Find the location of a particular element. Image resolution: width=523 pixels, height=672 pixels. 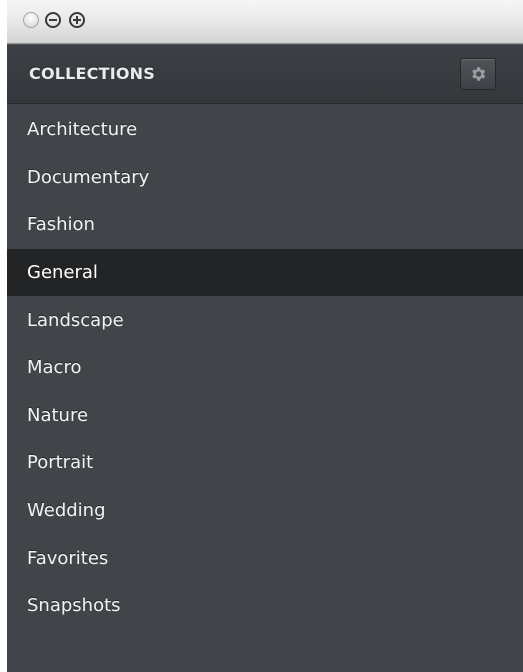

collection-label: Architecture is located at coordinates (82, 130).